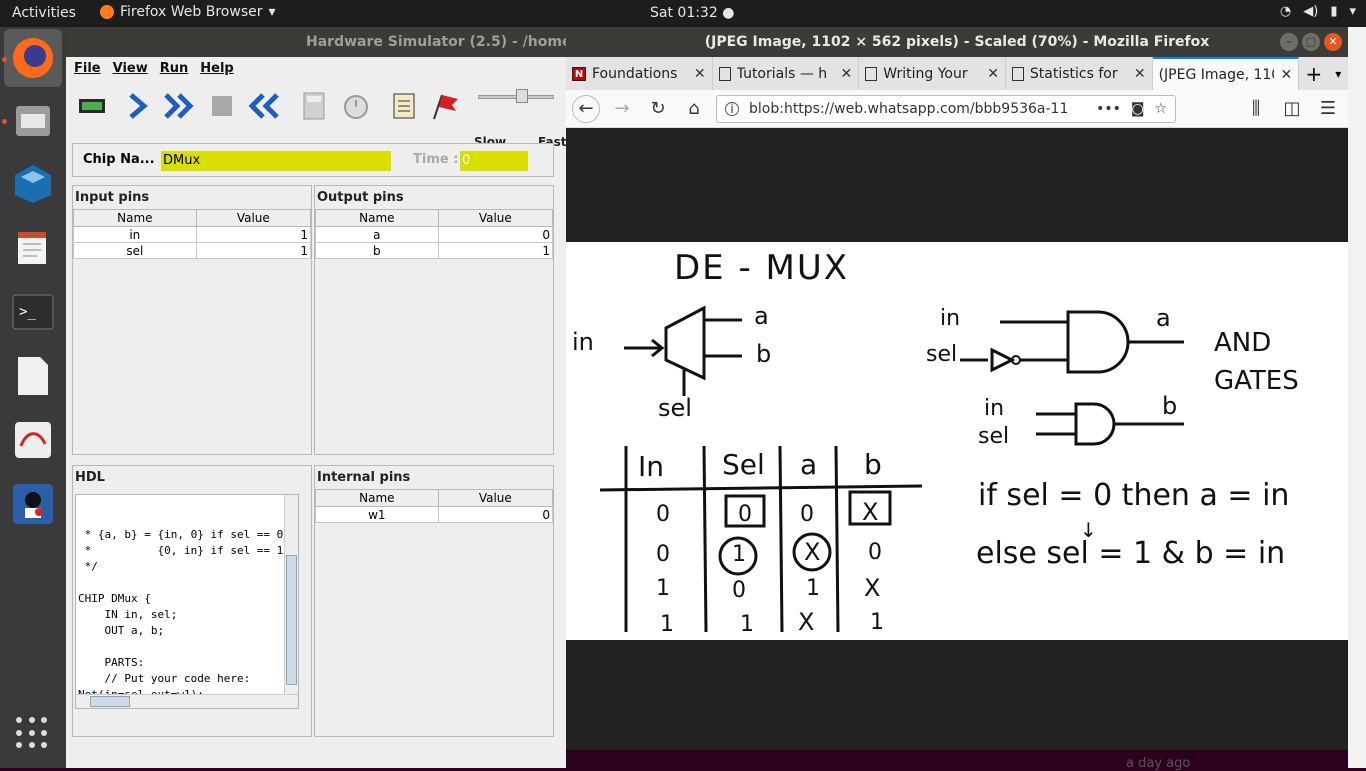 The image size is (1366, 771). I want to click on fast-forward-icon, so click(179, 106).